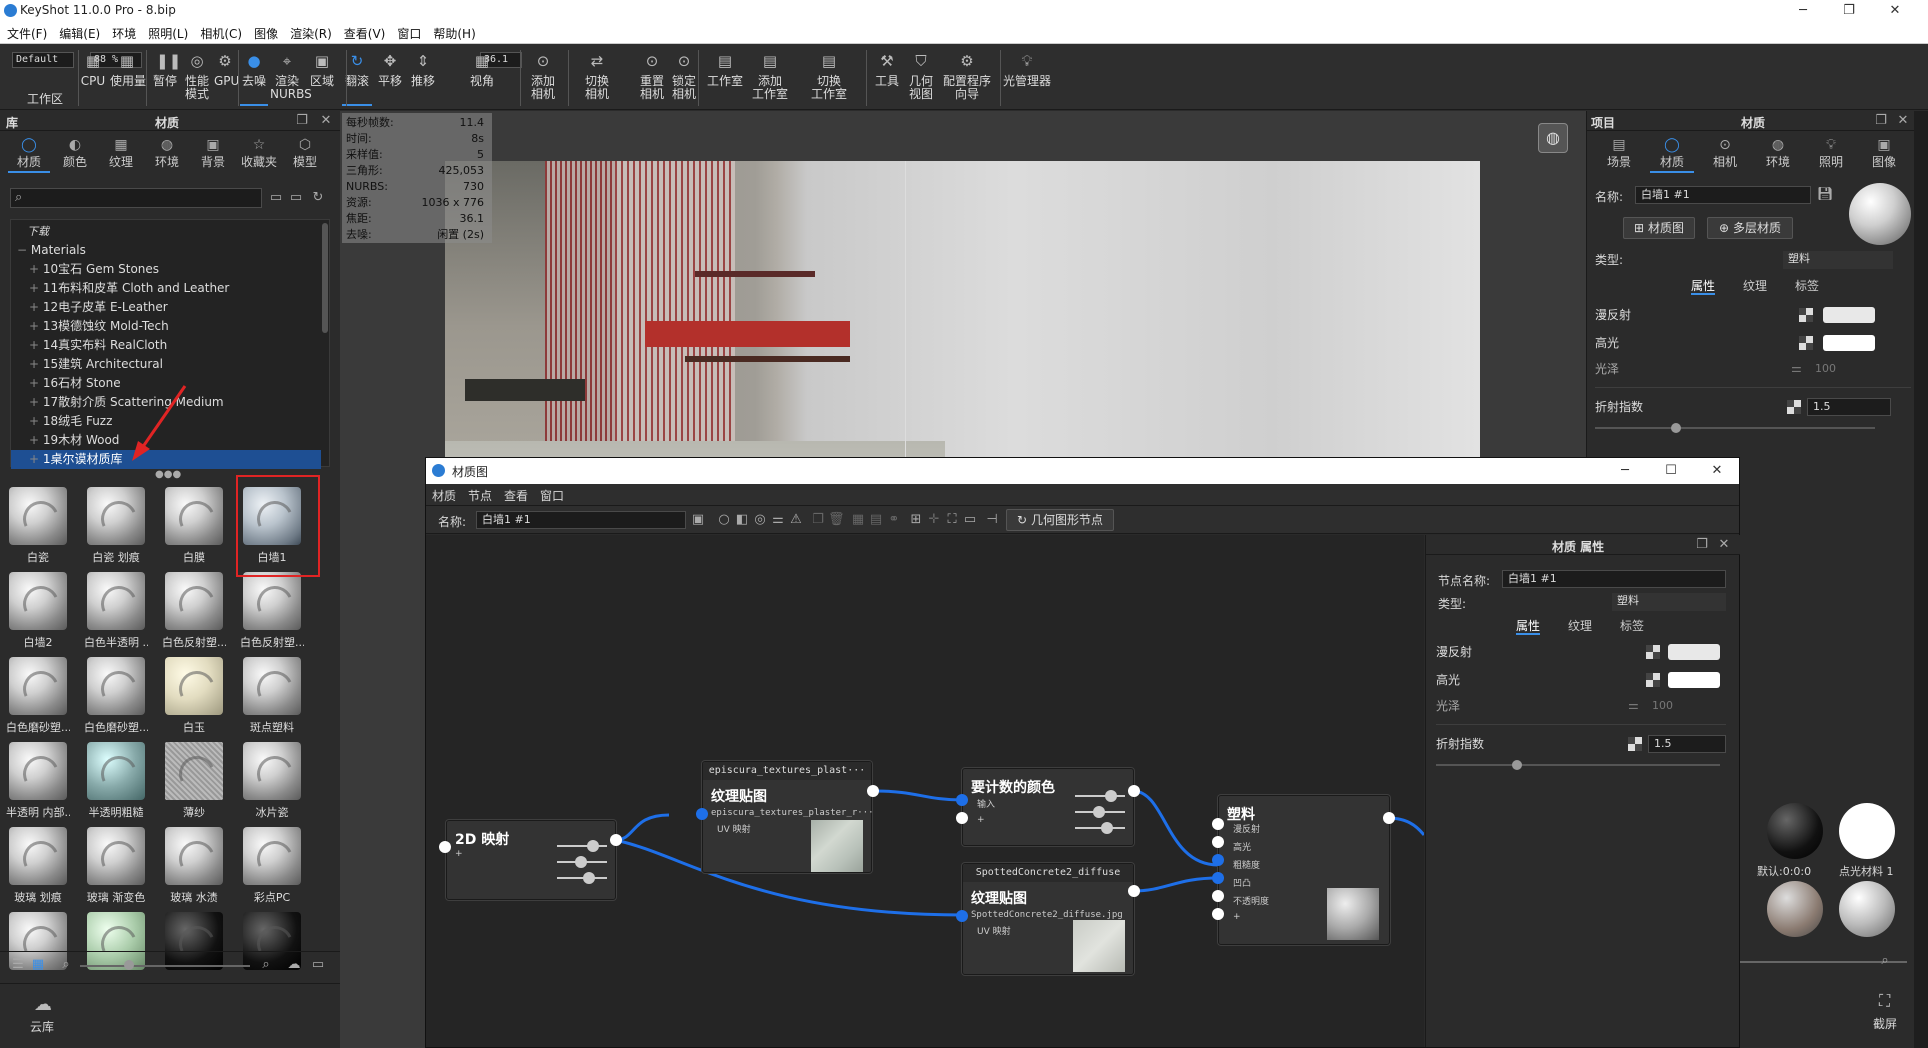  What do you see at coordinates (445, 847) in the screenshot?
I see `map2d-input-port` at bounding box center [445, 847].